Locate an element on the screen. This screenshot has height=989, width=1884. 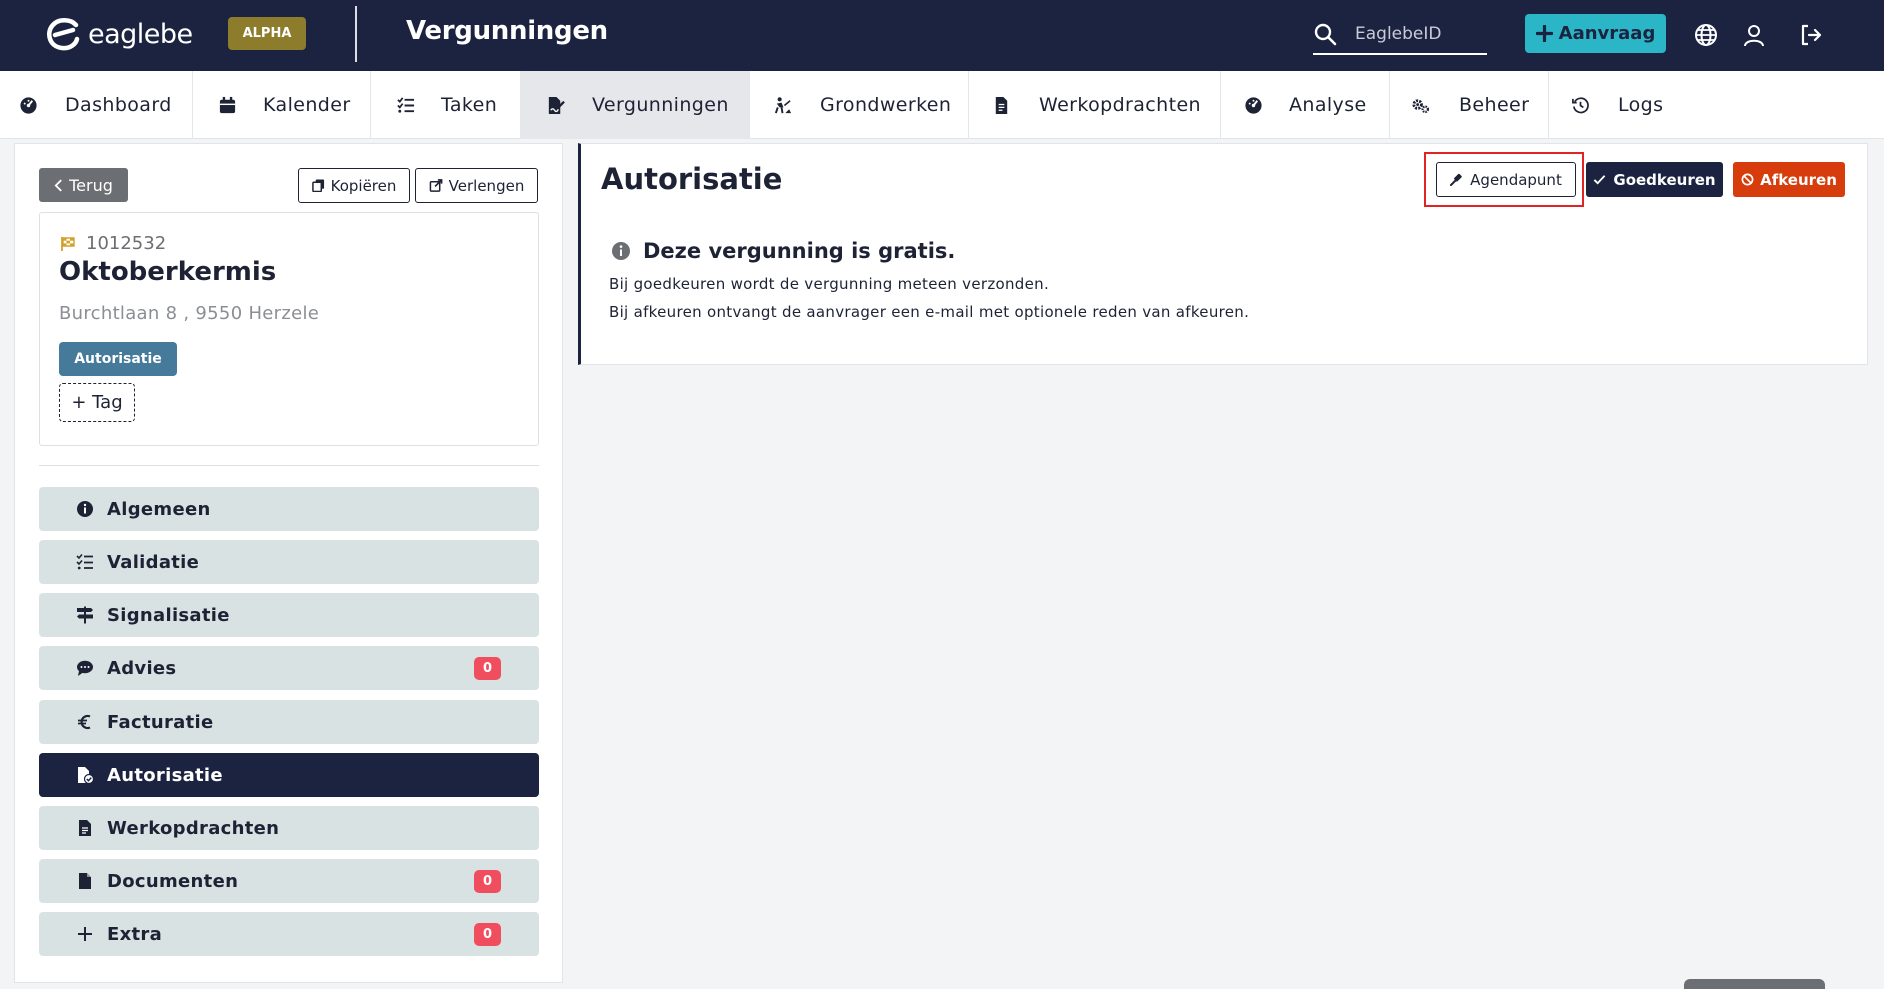
task-list-icon is located at coordinates (405, 105).